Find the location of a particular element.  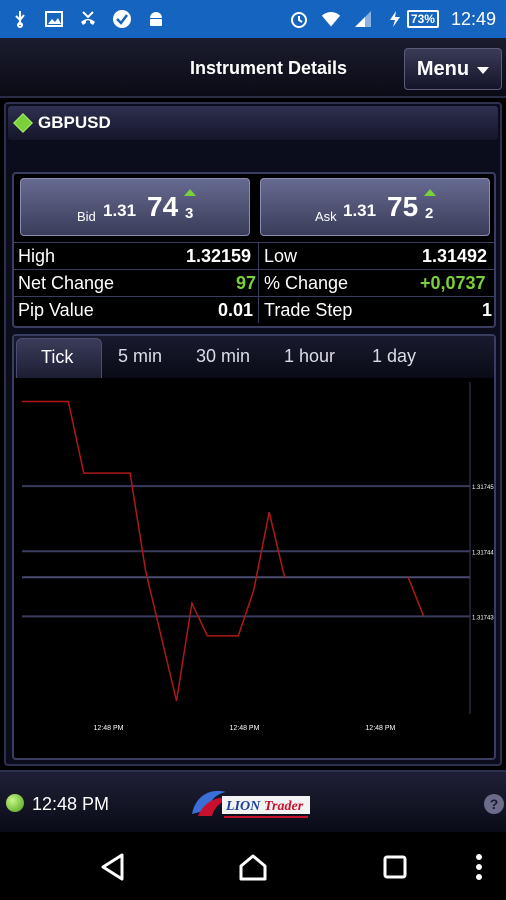

charging-icon is located at coordinates (395, 19).